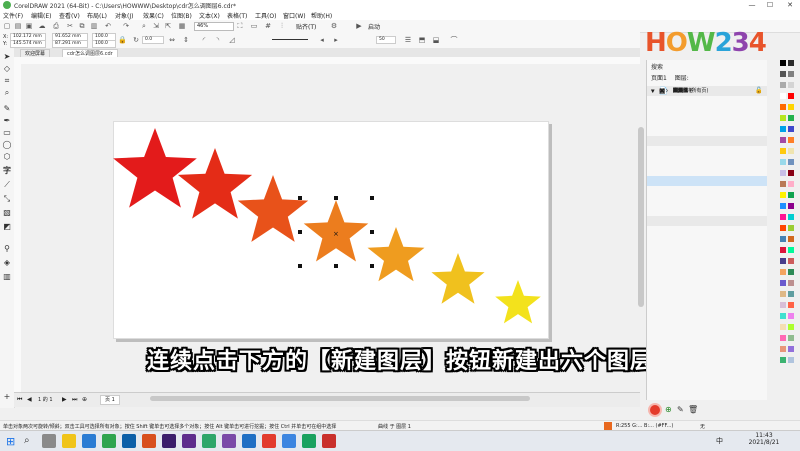 Image resolution: width=800 pixels, height=451 pixels. I want to click on object-tree-row: ▦ 文档网格 🔓, so click(707, 171).